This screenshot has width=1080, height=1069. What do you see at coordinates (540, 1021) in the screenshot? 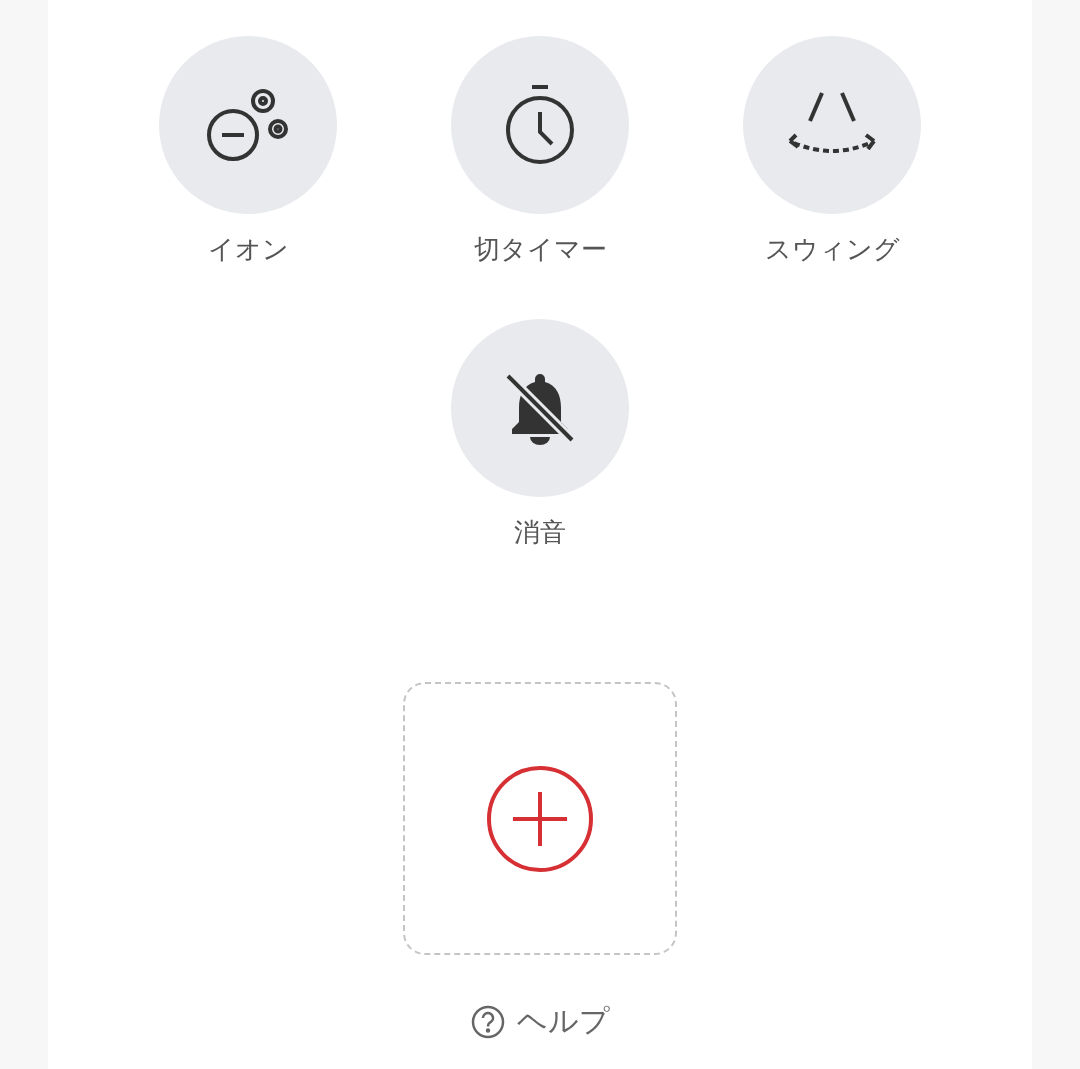
I see `help-link: ヘルプ` at bounding box center [540, 1021].